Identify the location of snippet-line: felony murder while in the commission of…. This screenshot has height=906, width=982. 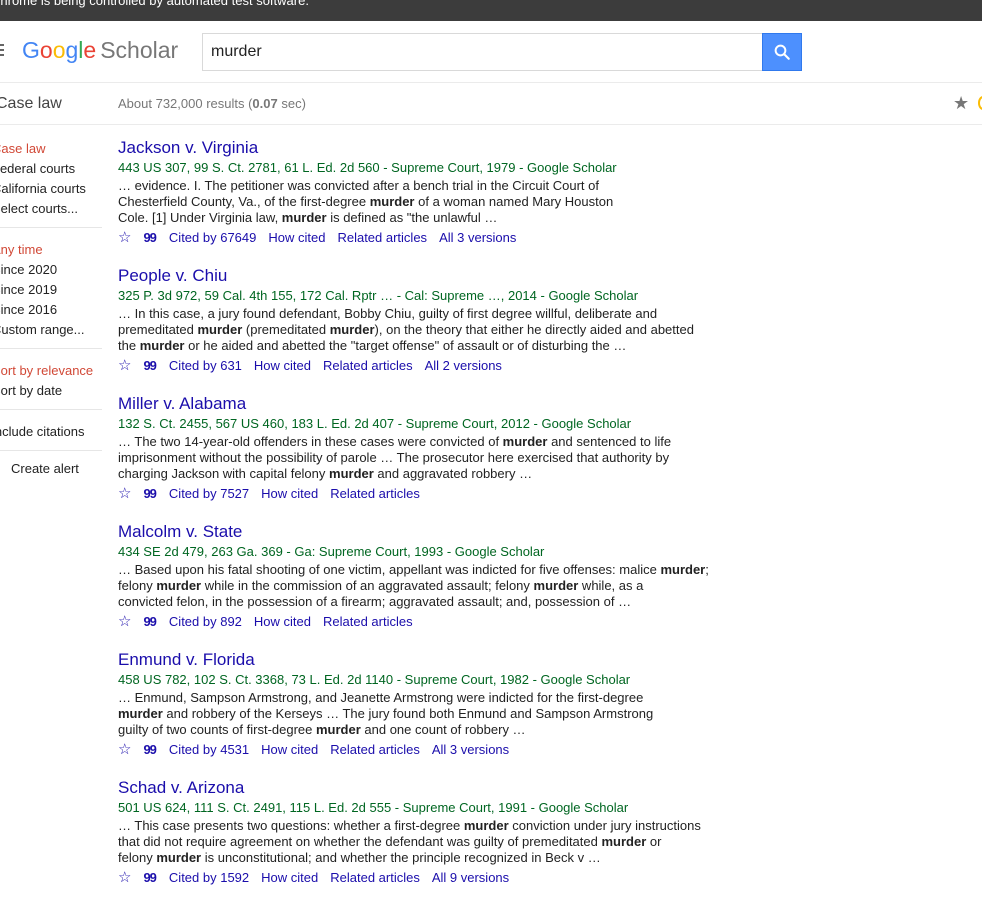
(381, 585).